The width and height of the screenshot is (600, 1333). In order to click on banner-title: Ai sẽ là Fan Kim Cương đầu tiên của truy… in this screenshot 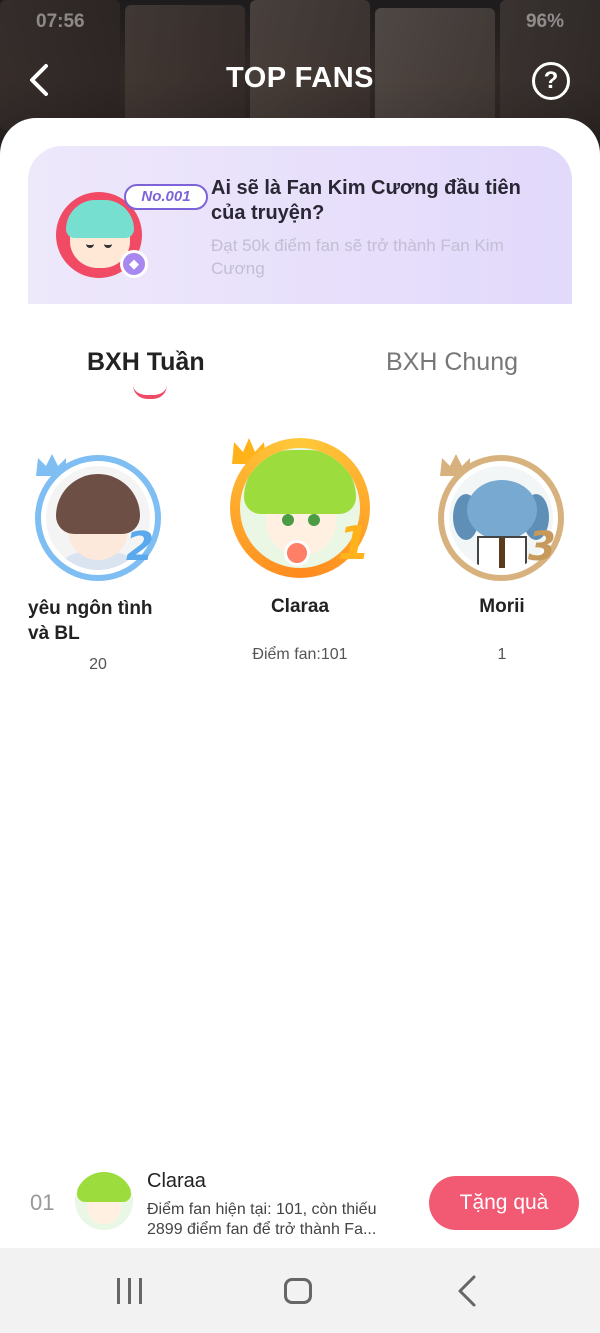, I will do `click(366, 200)`.